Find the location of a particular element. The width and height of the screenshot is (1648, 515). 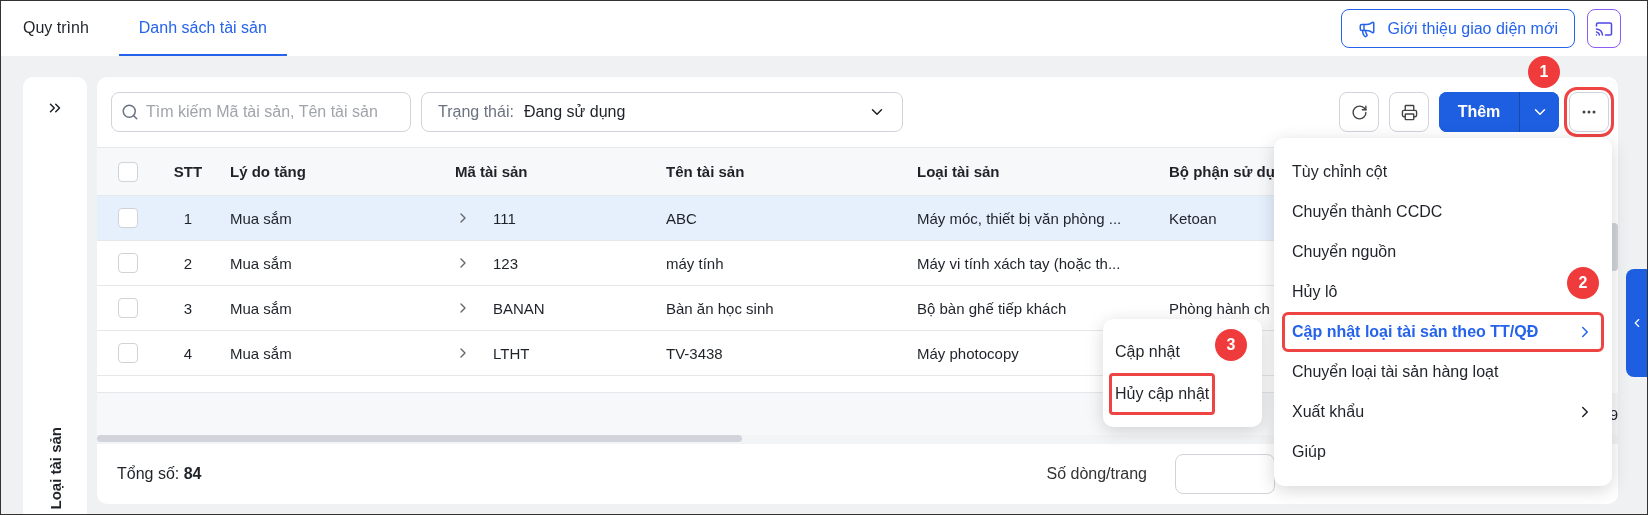

refresh-button is located at coordinates (1359, 112).